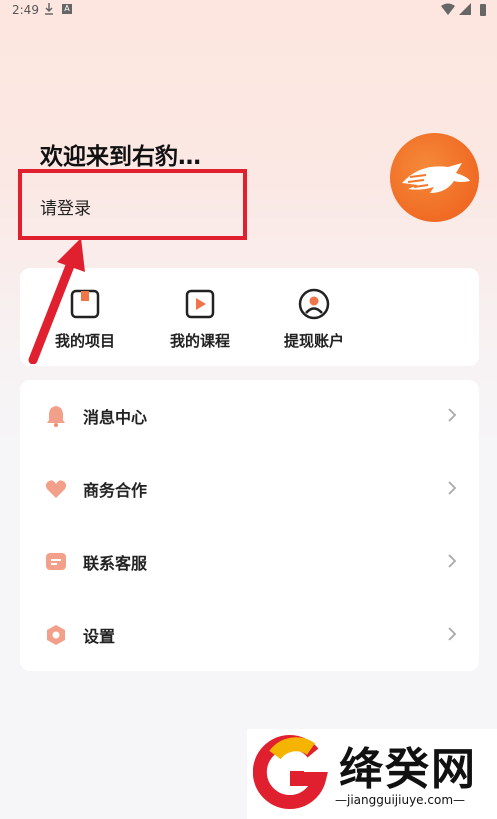 The height and width of the screenshot is (819, 497). I want to click on tiger-logo-icon, so click(436, 178).